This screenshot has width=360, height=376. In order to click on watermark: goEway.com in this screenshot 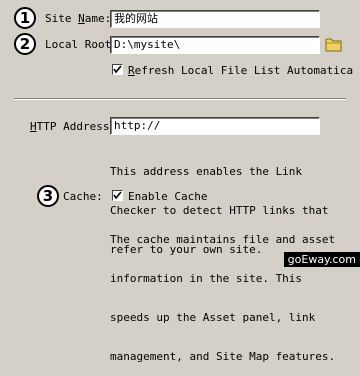, I will do `click(321, 259)`.